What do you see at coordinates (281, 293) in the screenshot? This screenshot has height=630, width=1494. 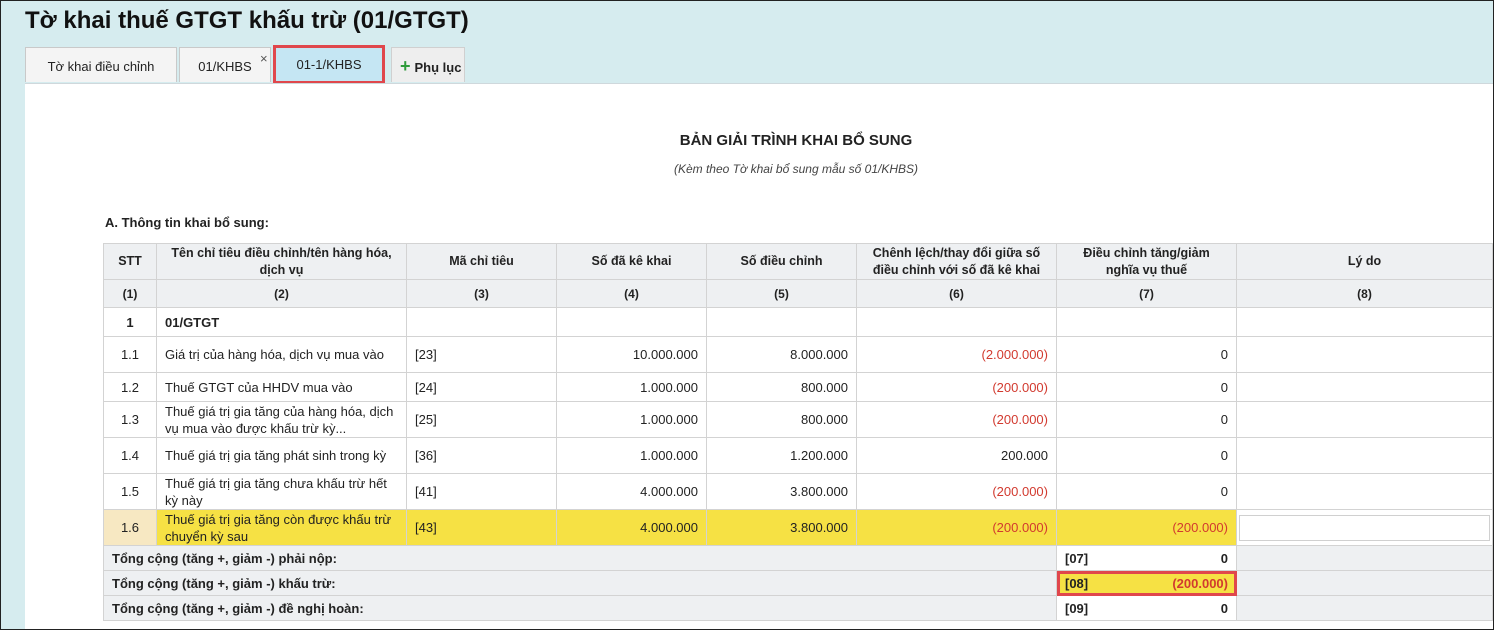 I see `col-number: (2)` at bounding box center [281, 293].